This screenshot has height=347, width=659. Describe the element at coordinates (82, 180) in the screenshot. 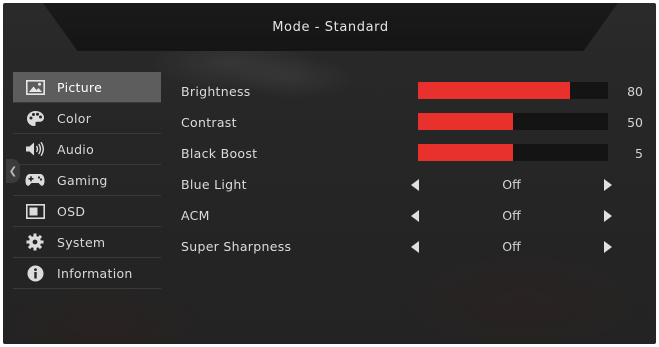

I see `sidebar-item-label: Gaming` at that location.